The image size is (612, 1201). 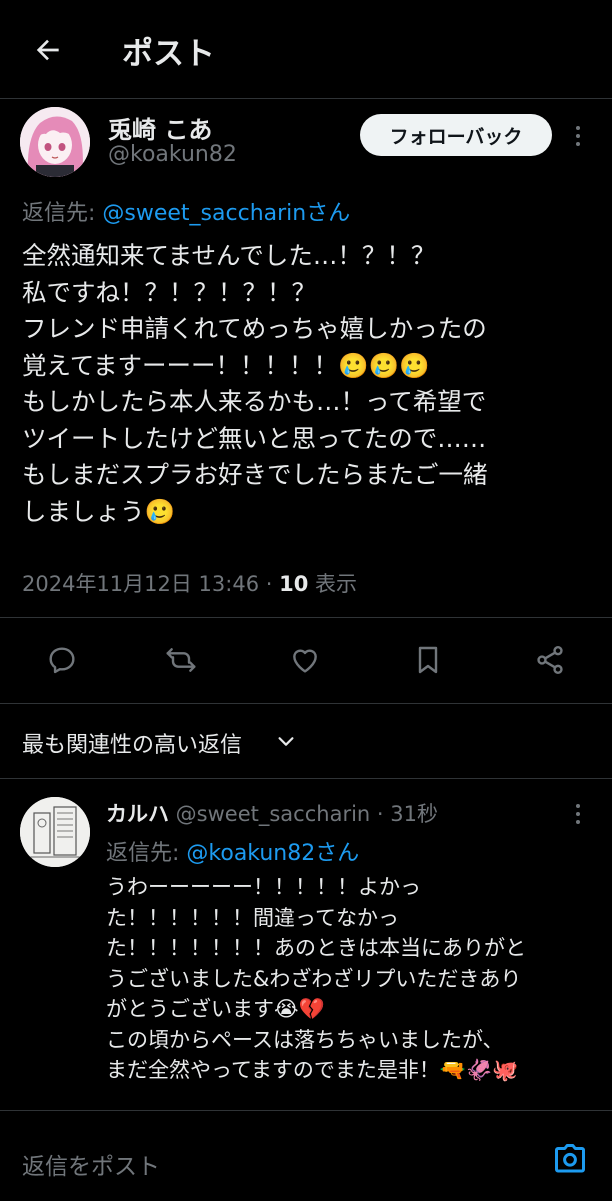 What do you see at coordinates (132, 743) in the screenshot?
I see `reply-sort-label: 最も関連性の高い返信` at bounding box center [132, 743].